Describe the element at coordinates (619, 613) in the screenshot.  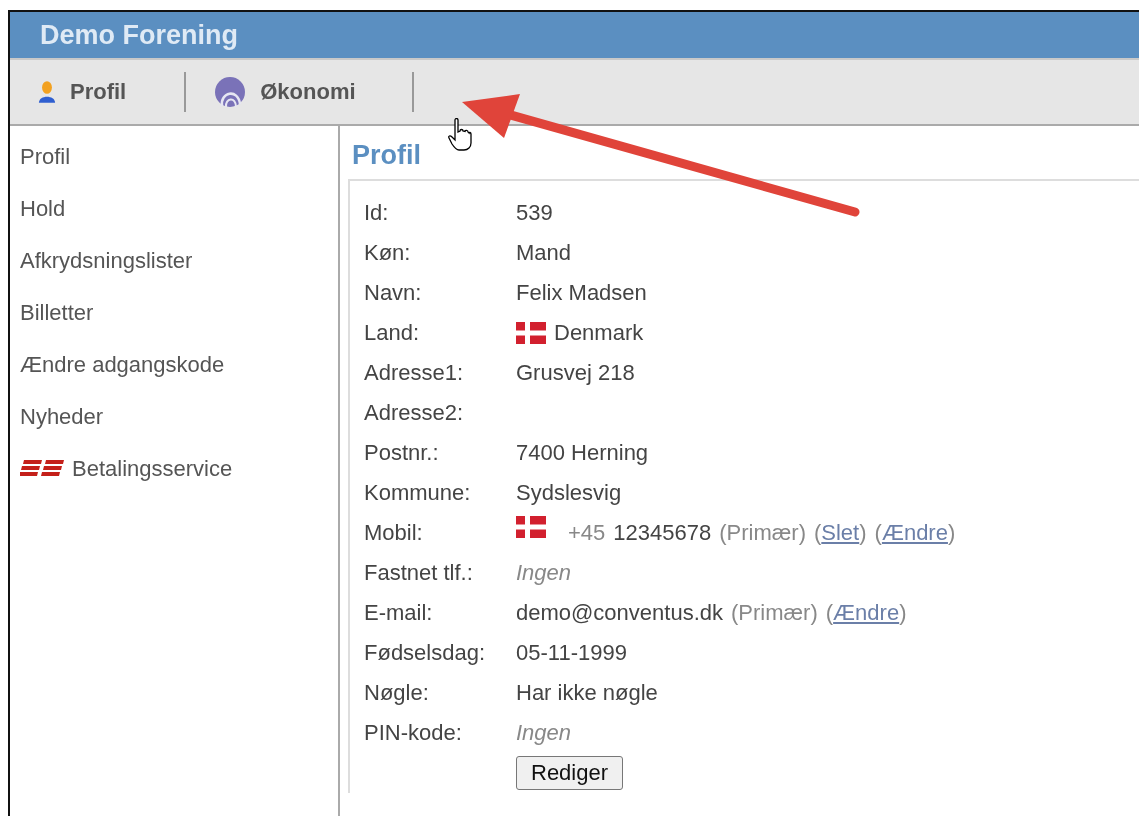
I see `field-value: demo@conventus.dk` at that location.